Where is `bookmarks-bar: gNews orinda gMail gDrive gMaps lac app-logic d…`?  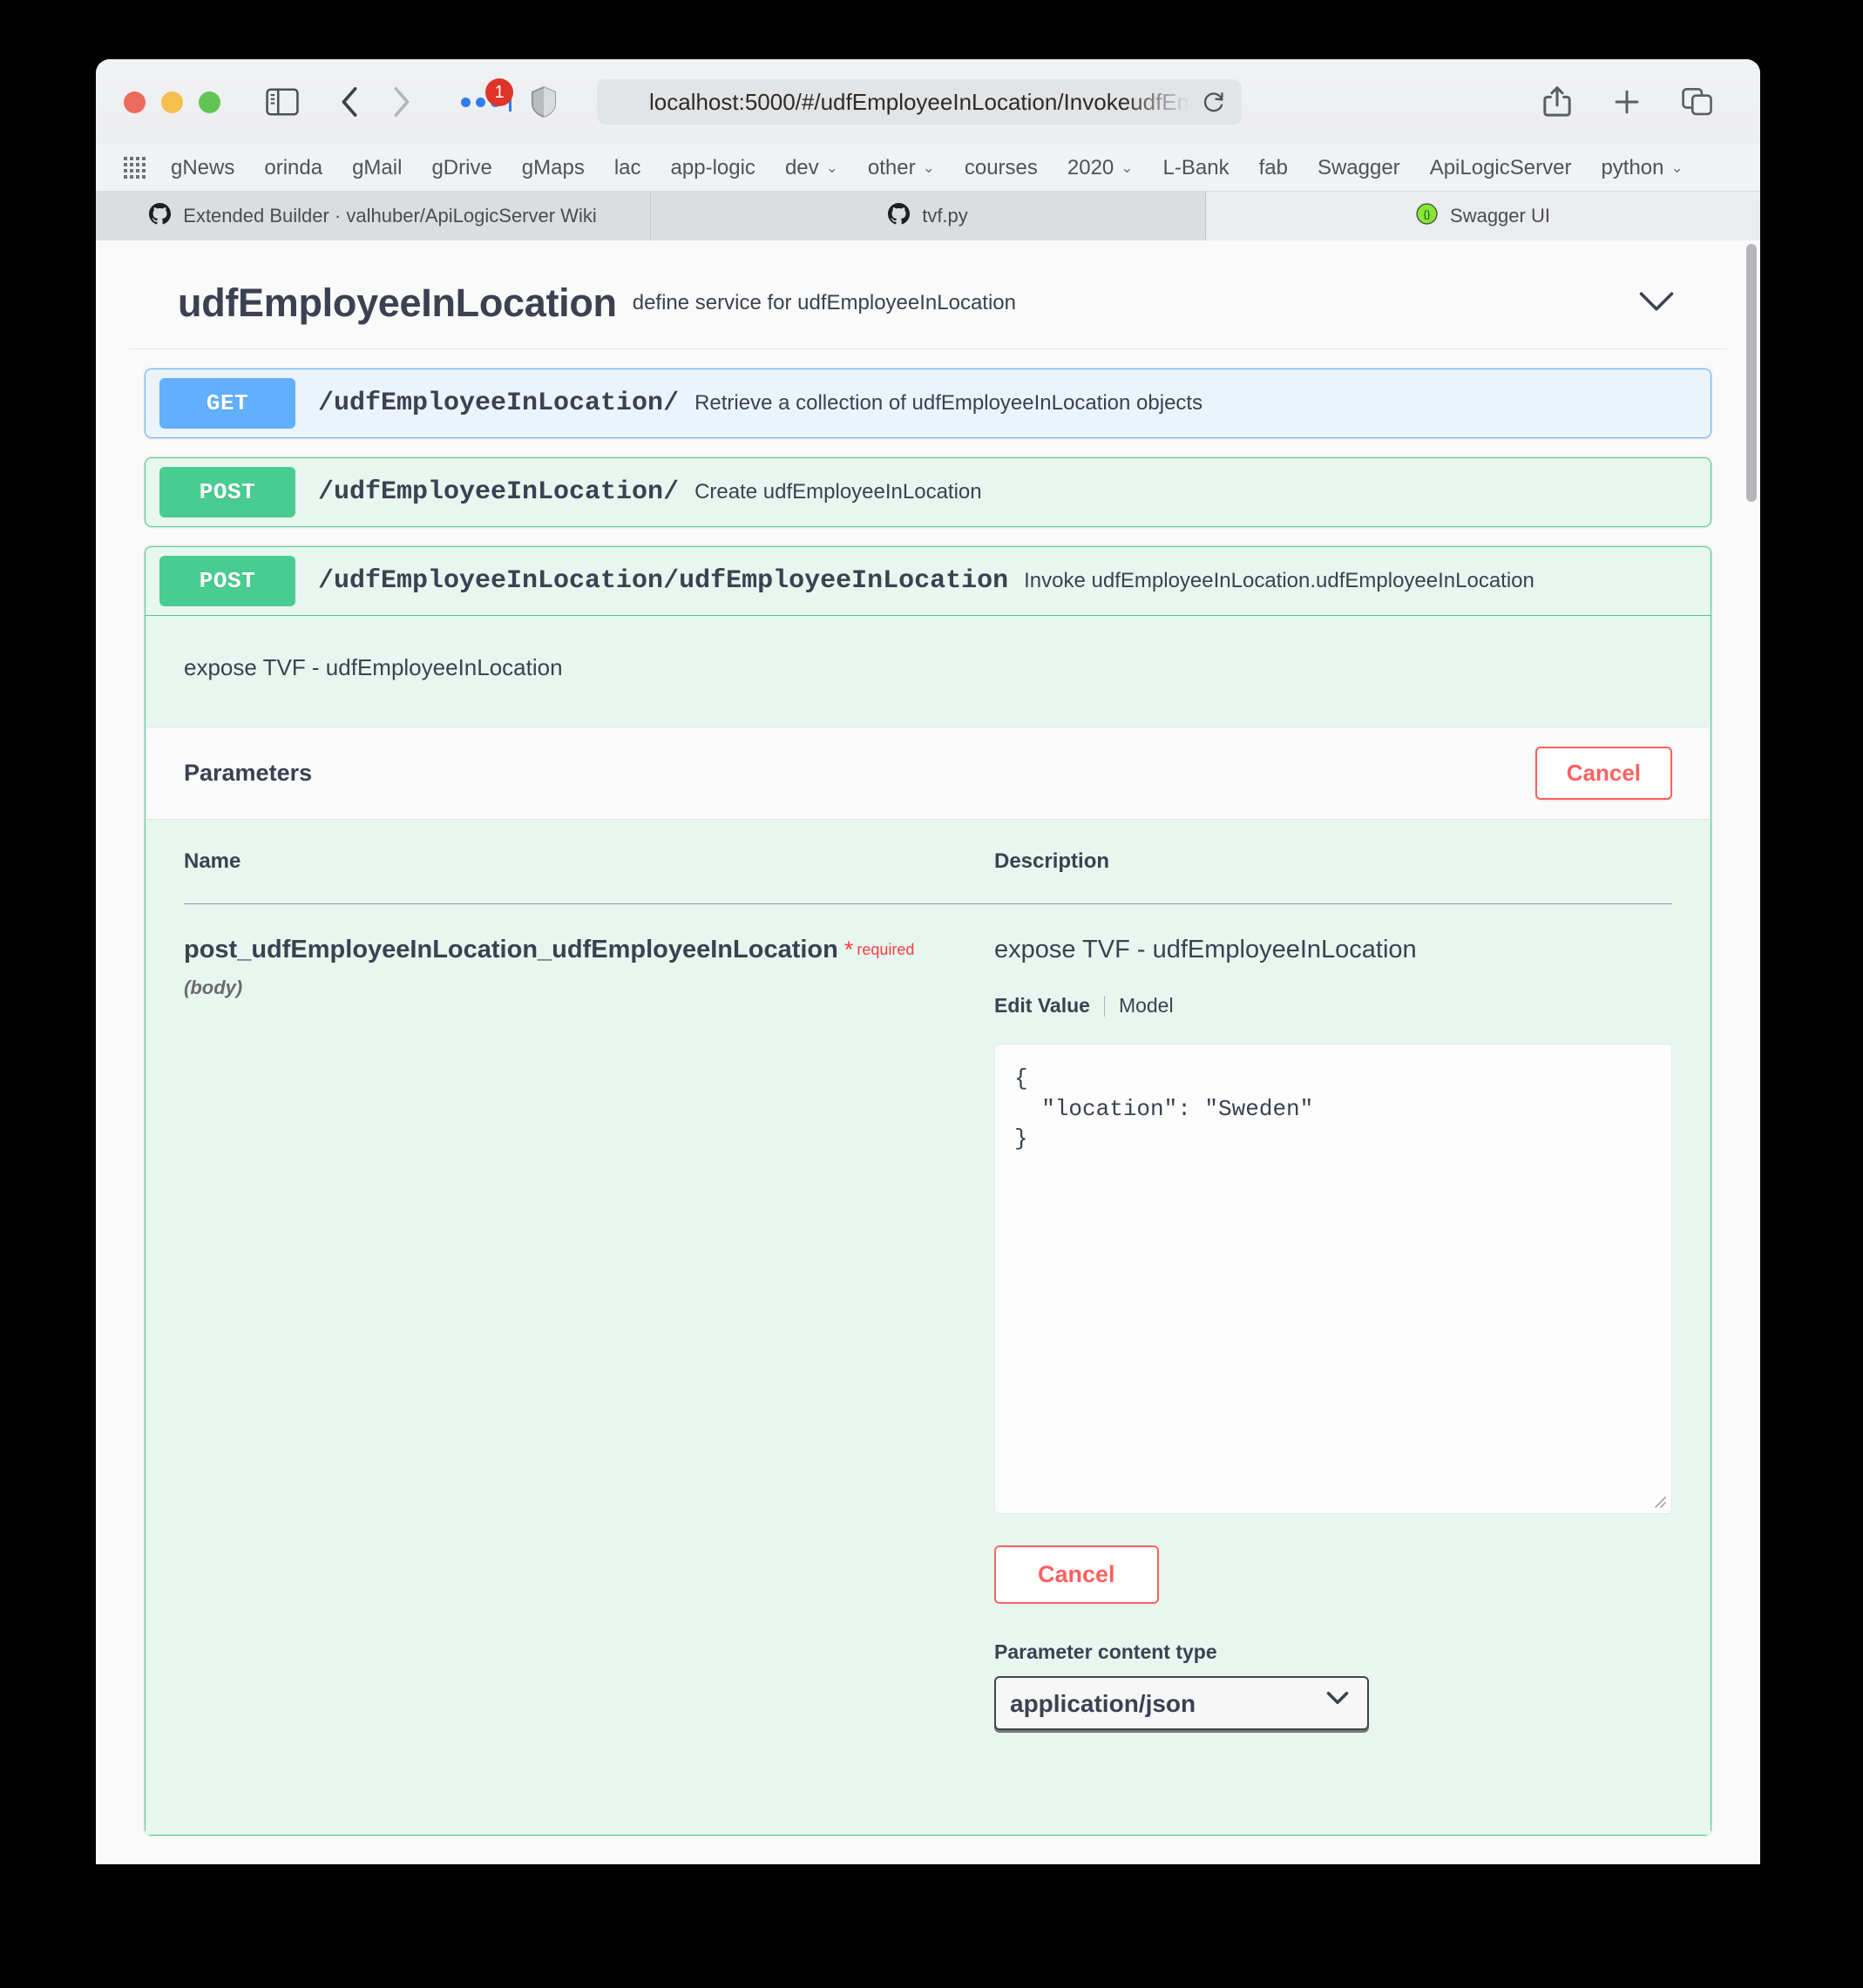 bookmarks-bar: gNews orinda gMail gDrive gMaps lac app-logic d… is located at coordinates (928, 168).